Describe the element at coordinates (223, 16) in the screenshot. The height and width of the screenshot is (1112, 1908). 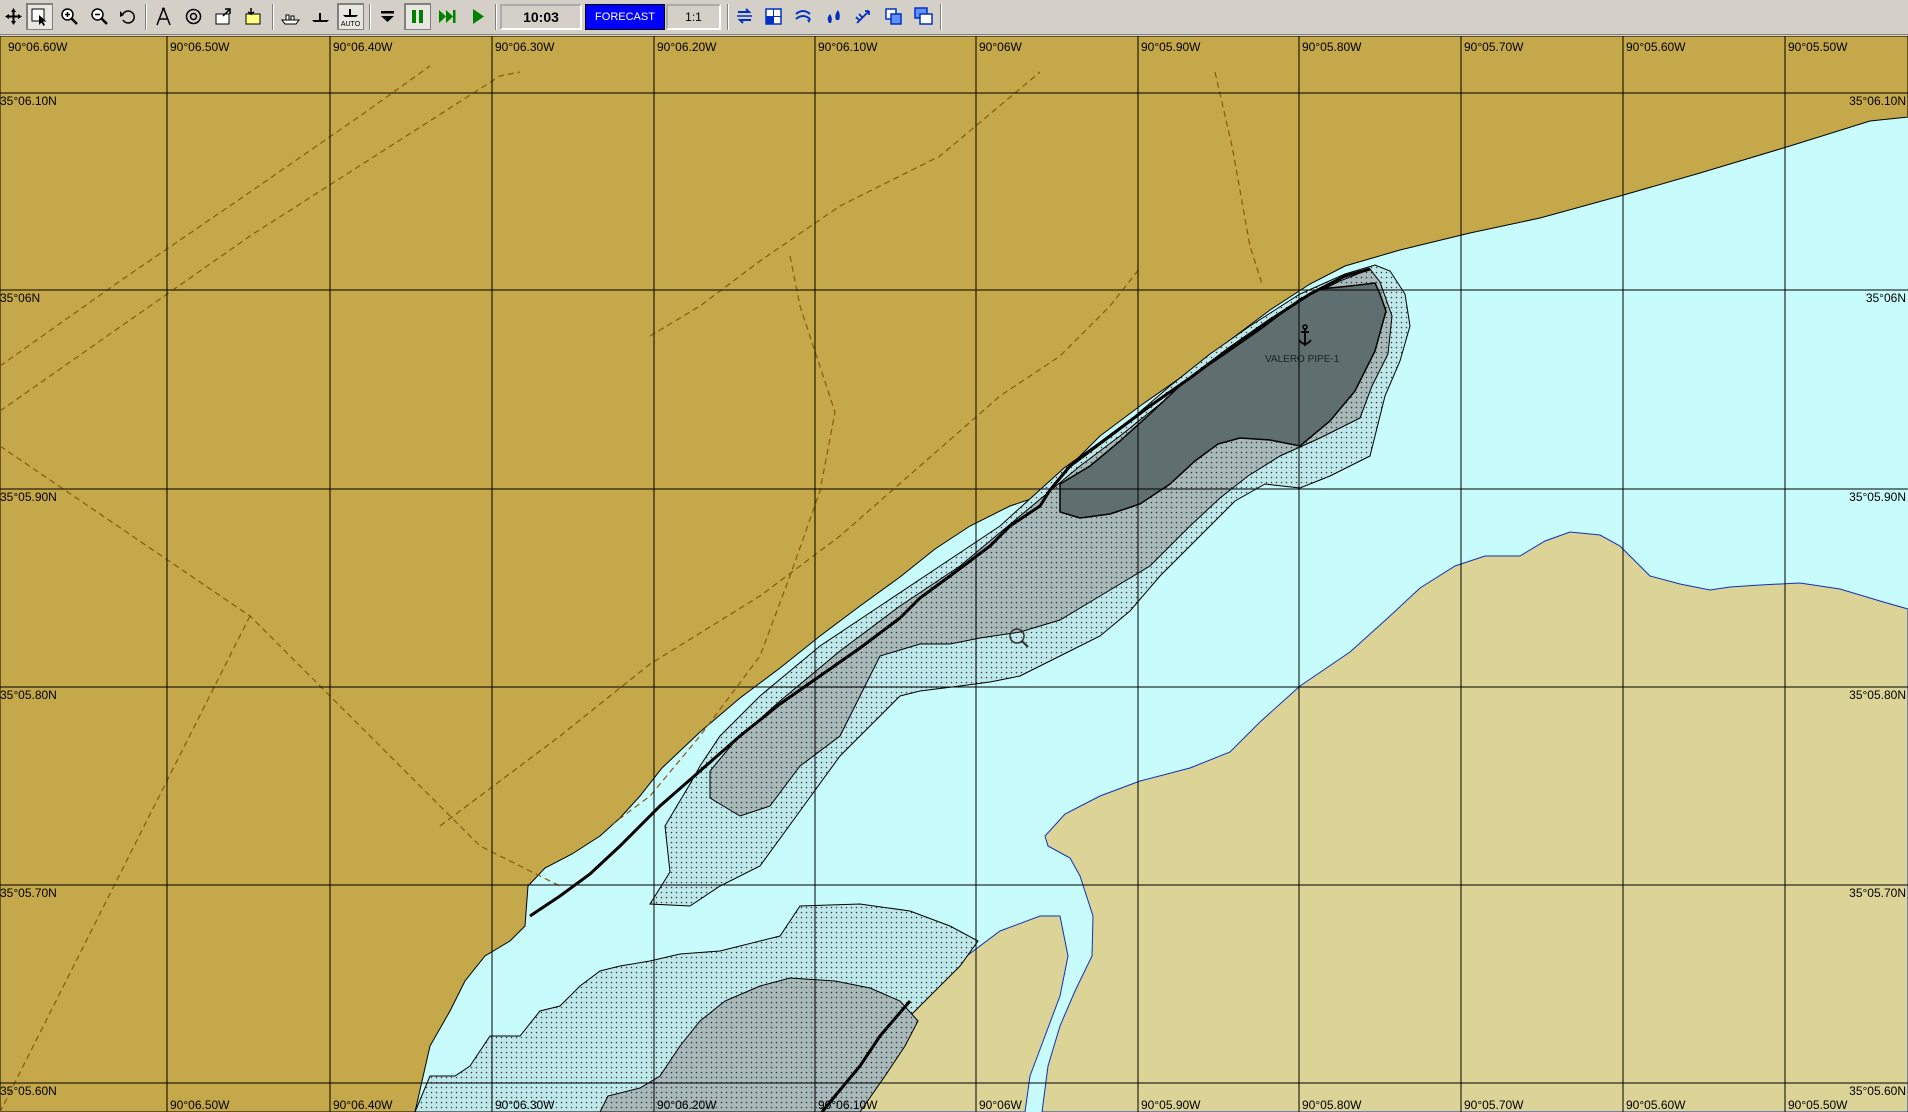
I see `export-icon` at that location.